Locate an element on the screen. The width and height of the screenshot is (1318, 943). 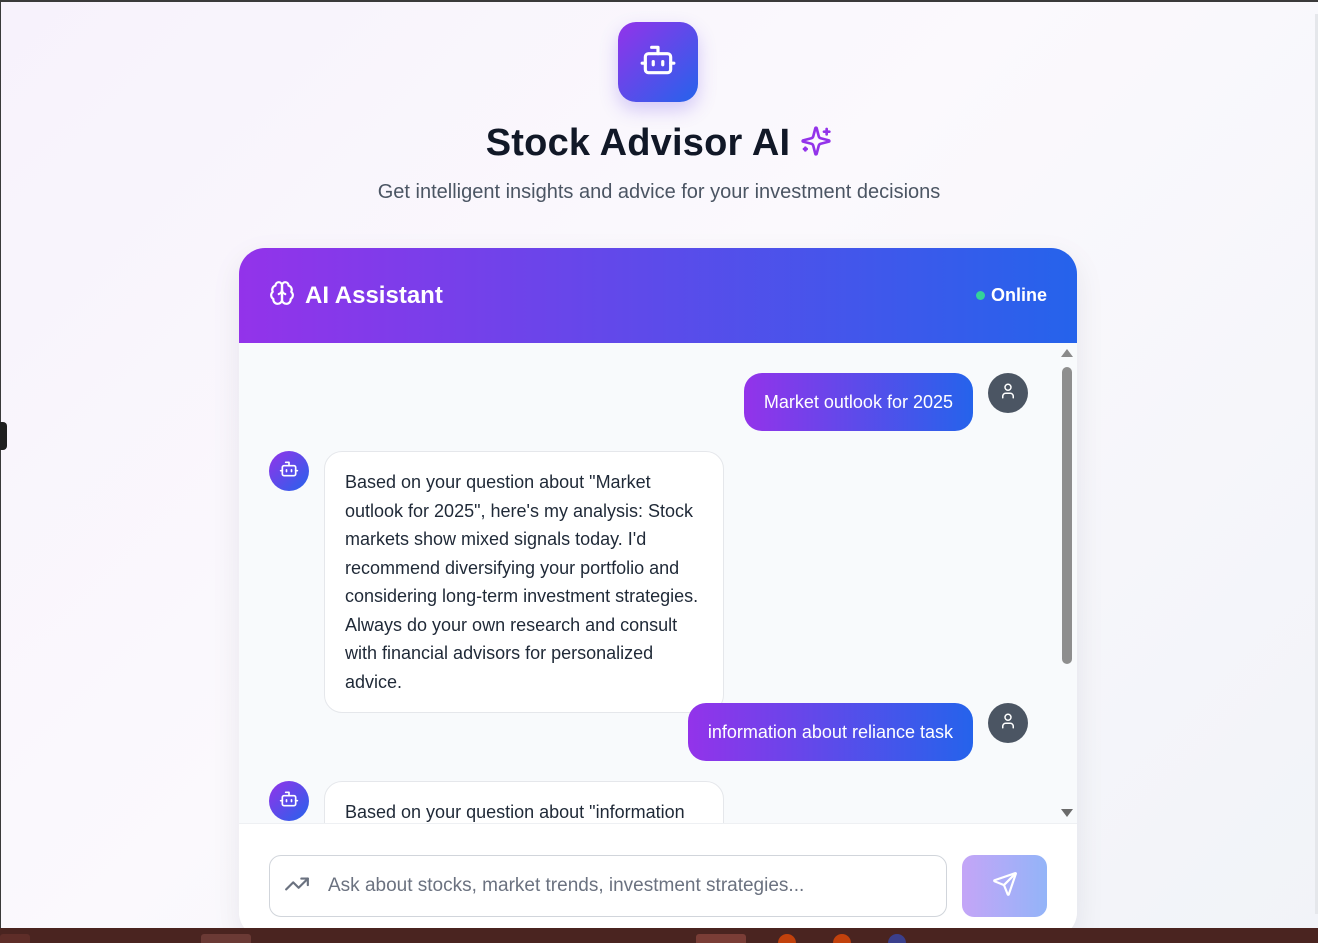
user-message: information about reliance task is located at coordinates (857, 732).